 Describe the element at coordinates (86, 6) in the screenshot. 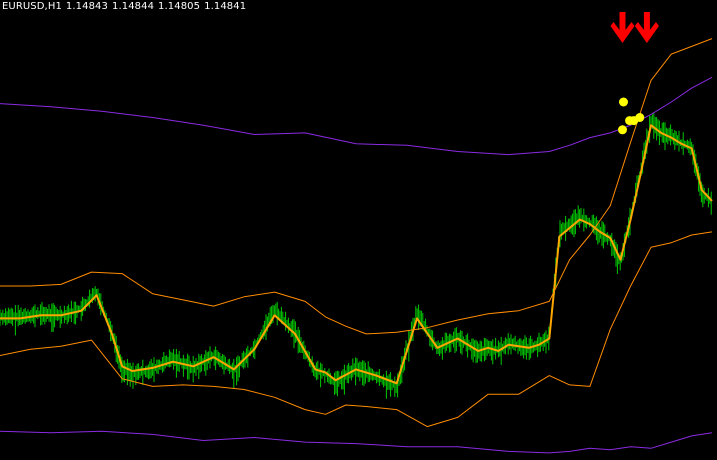

I see `open-price: 1.14843` at that location.